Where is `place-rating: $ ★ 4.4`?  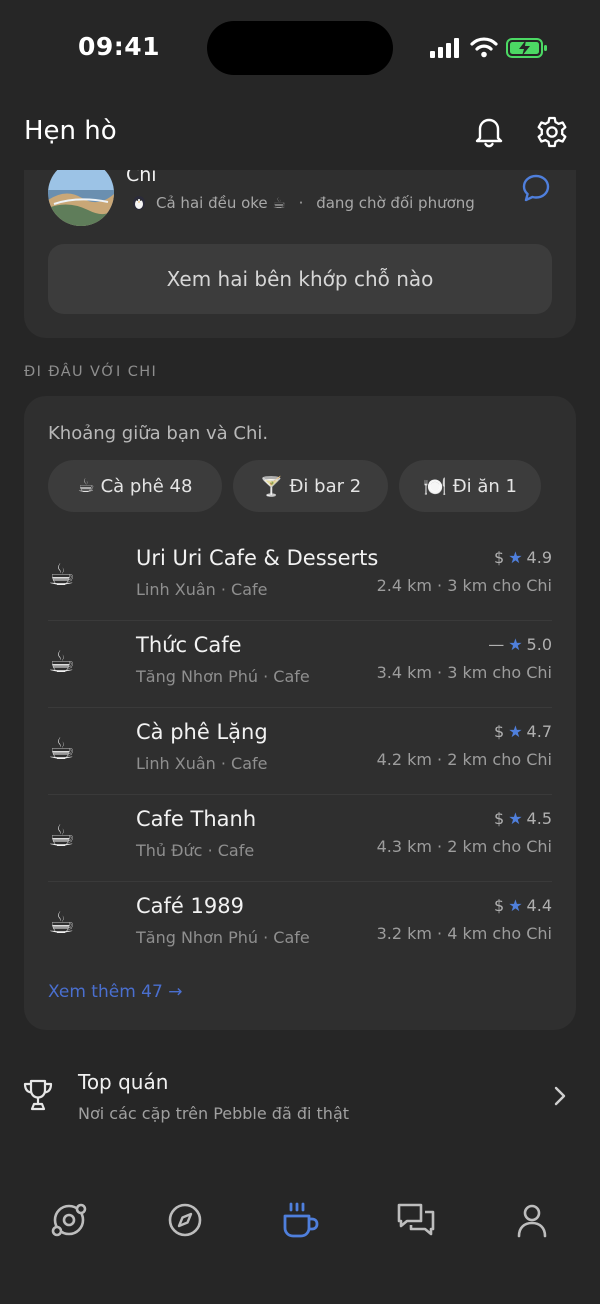
place-rating: $ ★ 4.4 is located at coordinates (523, 905).